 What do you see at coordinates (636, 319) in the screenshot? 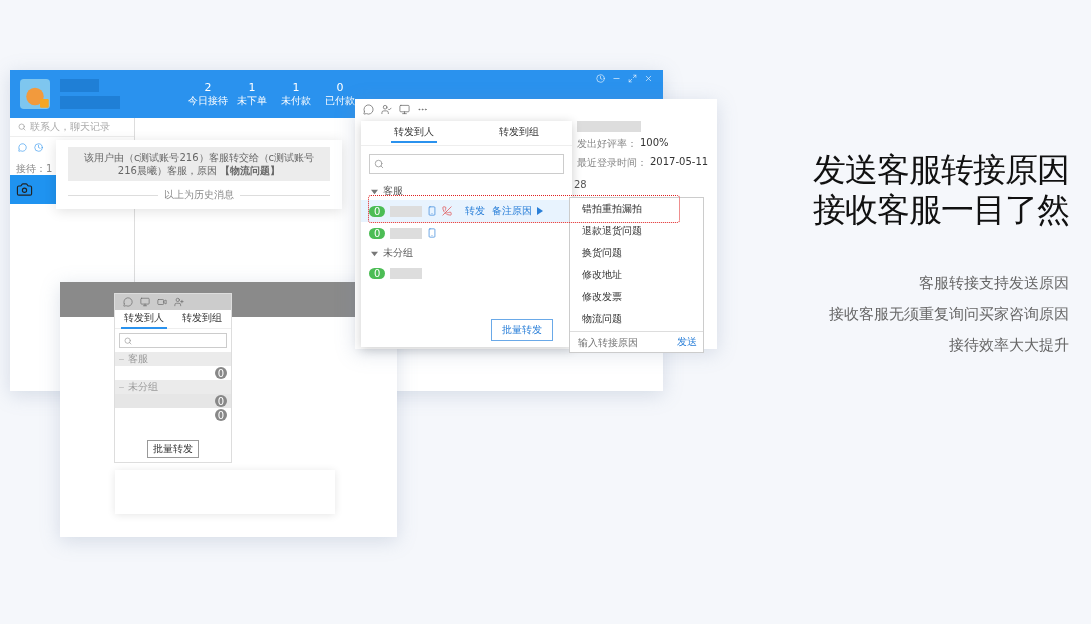
I see `menu-item: 物流问题` at bounding box center [636, 319].